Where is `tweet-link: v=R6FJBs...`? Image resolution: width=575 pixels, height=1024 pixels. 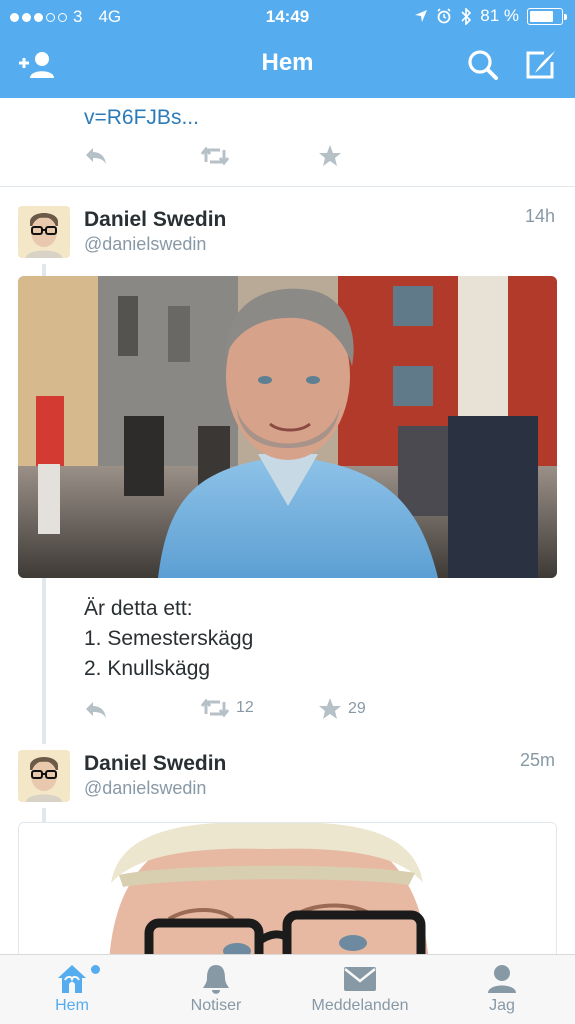 tweet-link: v=R6FJBs... is located at coordinates (141, 118).